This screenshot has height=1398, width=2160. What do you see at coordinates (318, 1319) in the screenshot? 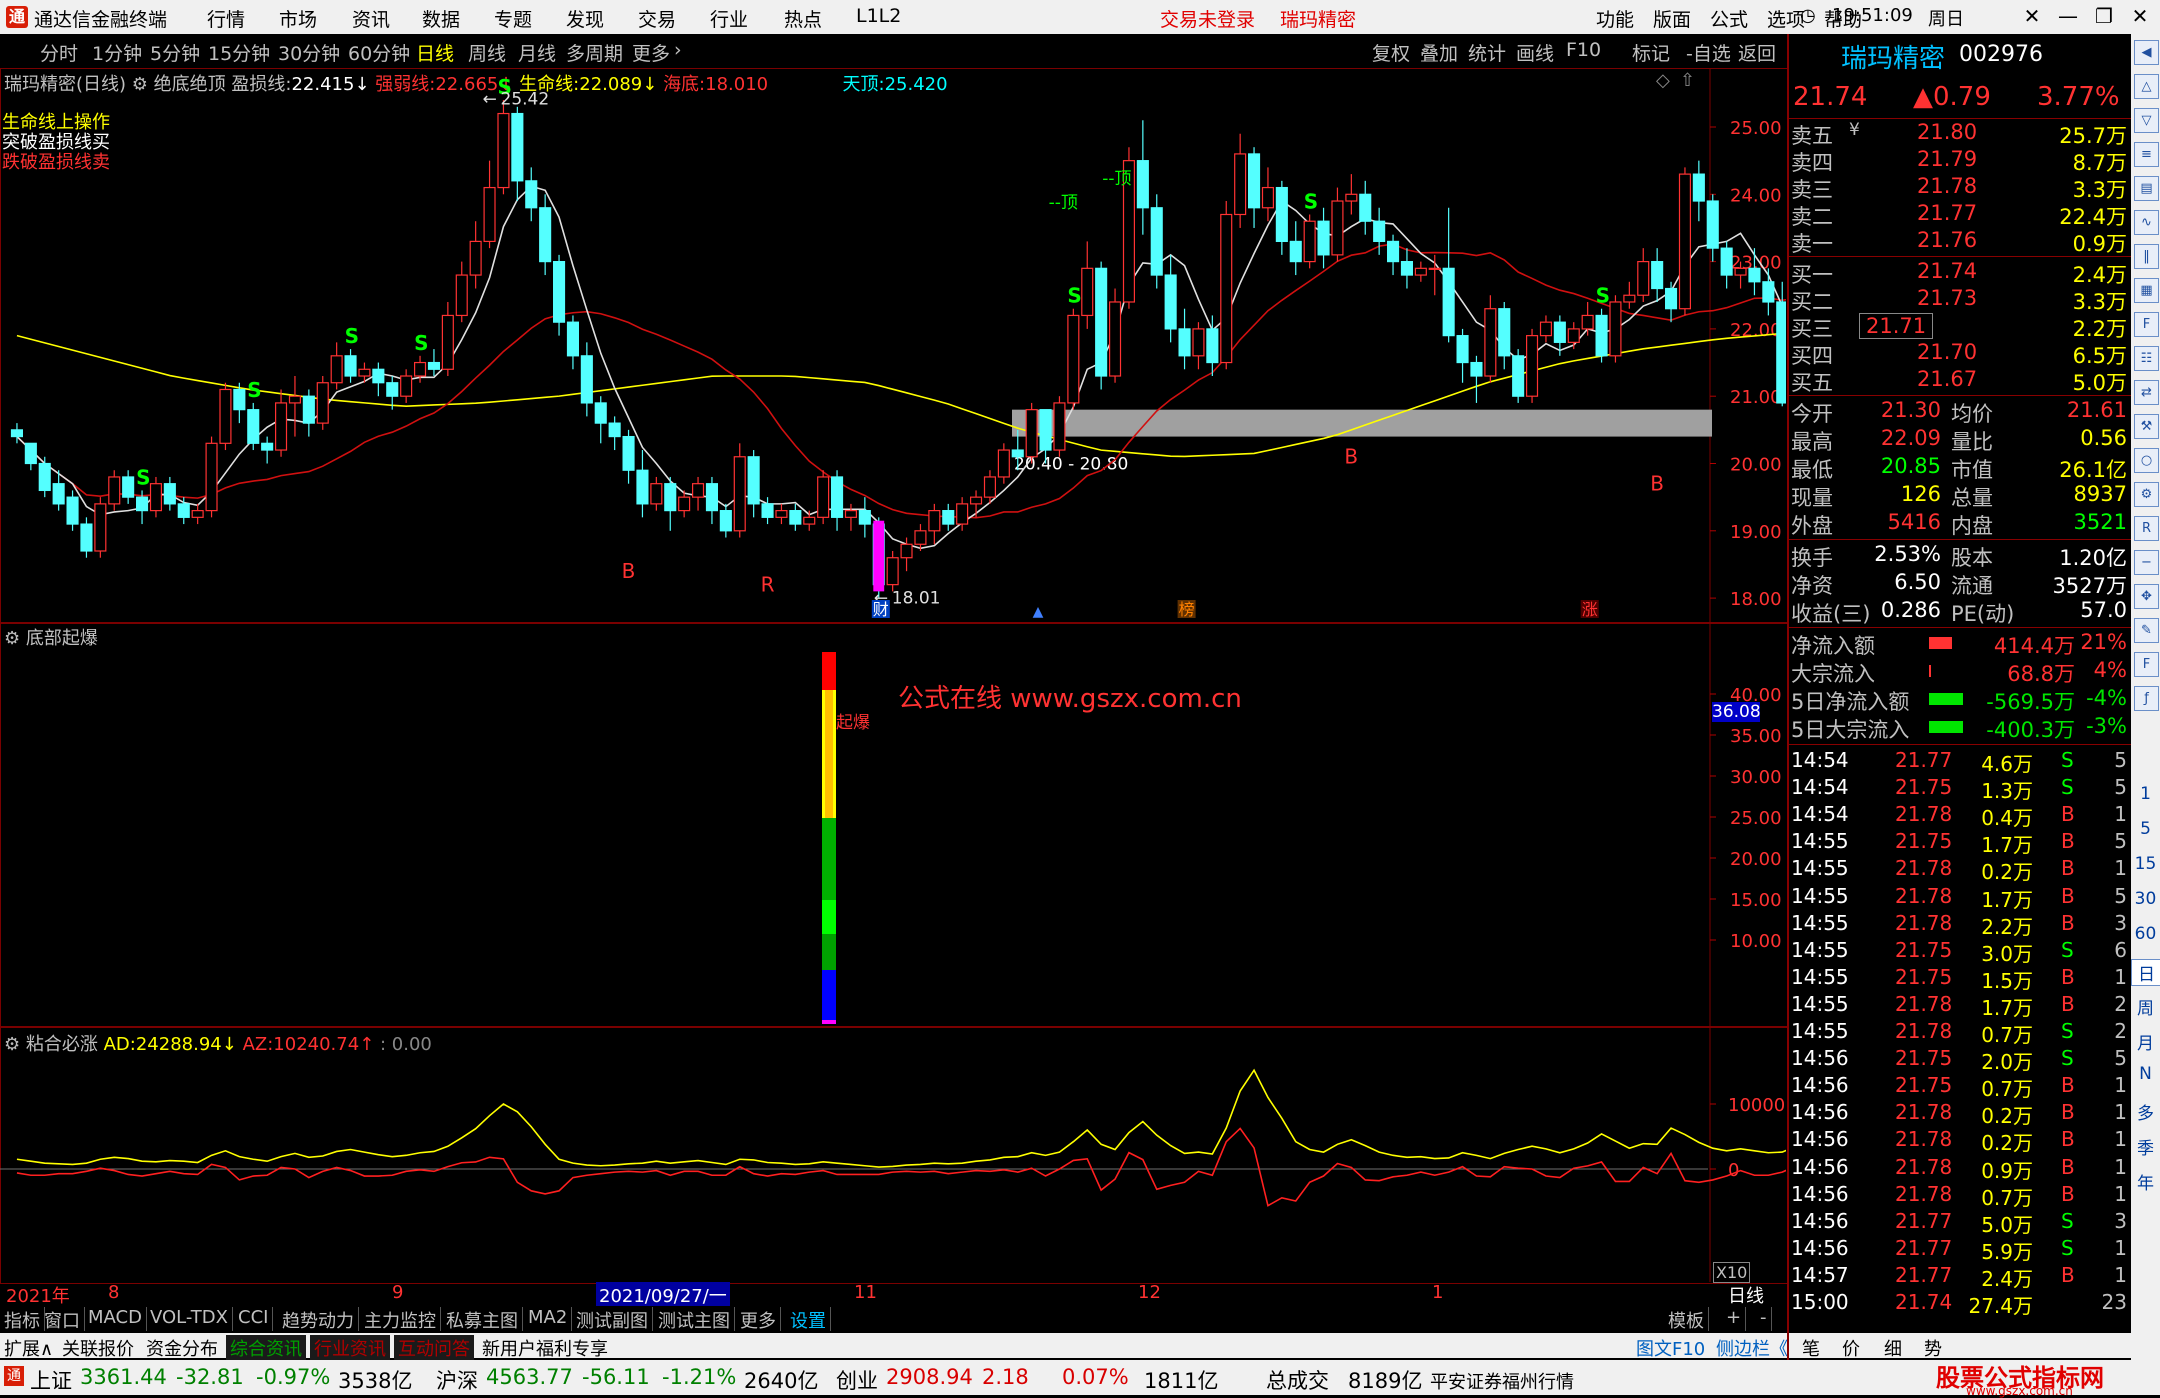
I see `indicator-tab-5: 趋势动力` at bounding box center [318, 1319].